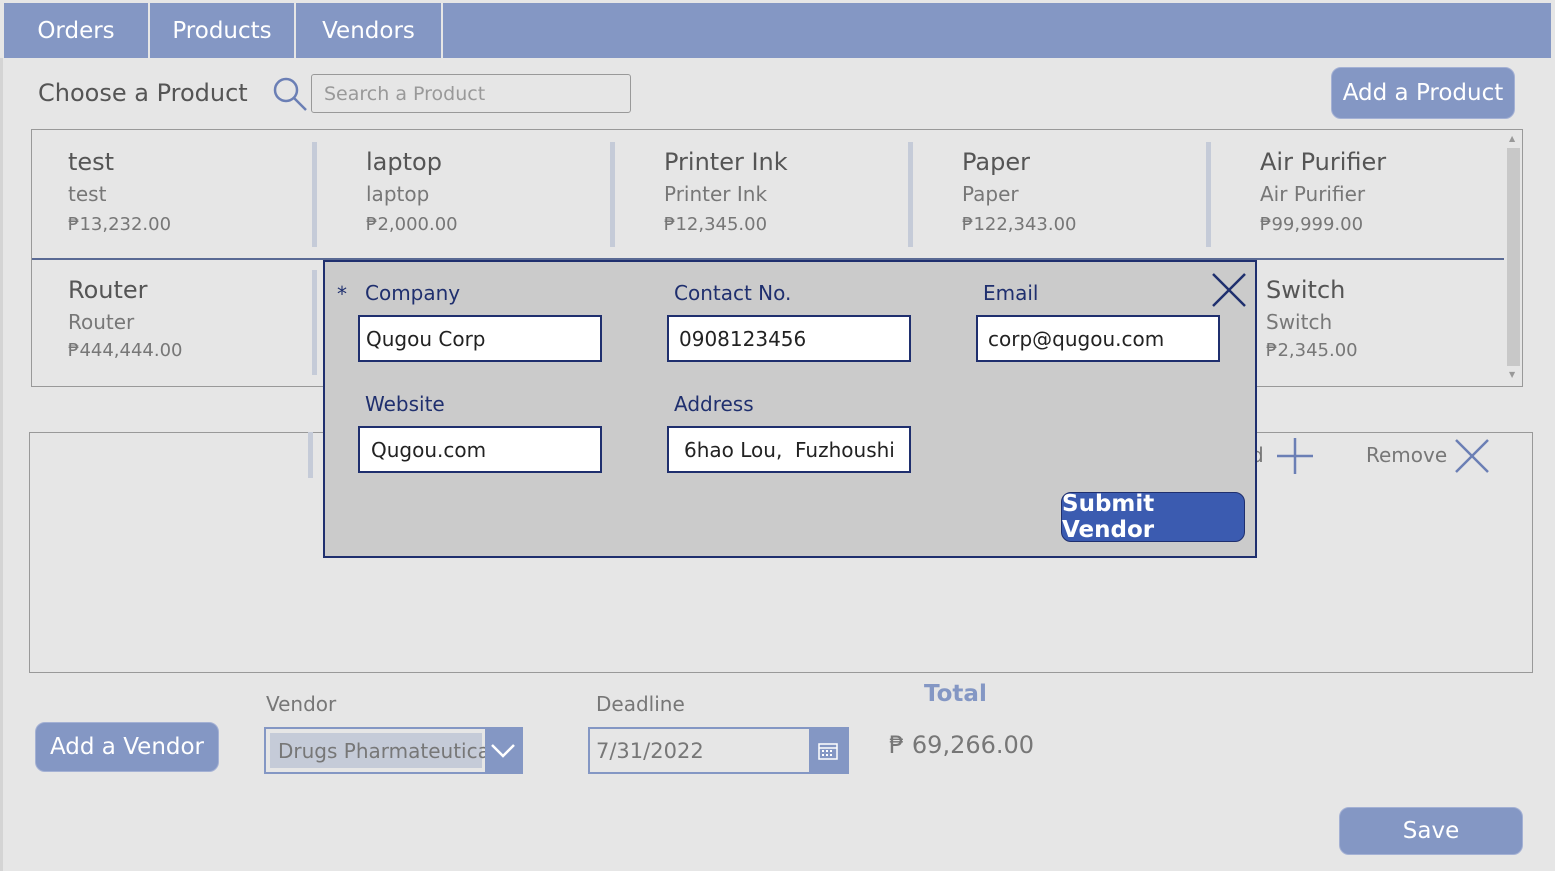 The width and height of the screenshot is (1555, 871). What do you see at coordinates (1066, 194) in the screenshot?
I see `product-card: Paper Paper ₱122,343.00` at bounding box center [1066, 194].